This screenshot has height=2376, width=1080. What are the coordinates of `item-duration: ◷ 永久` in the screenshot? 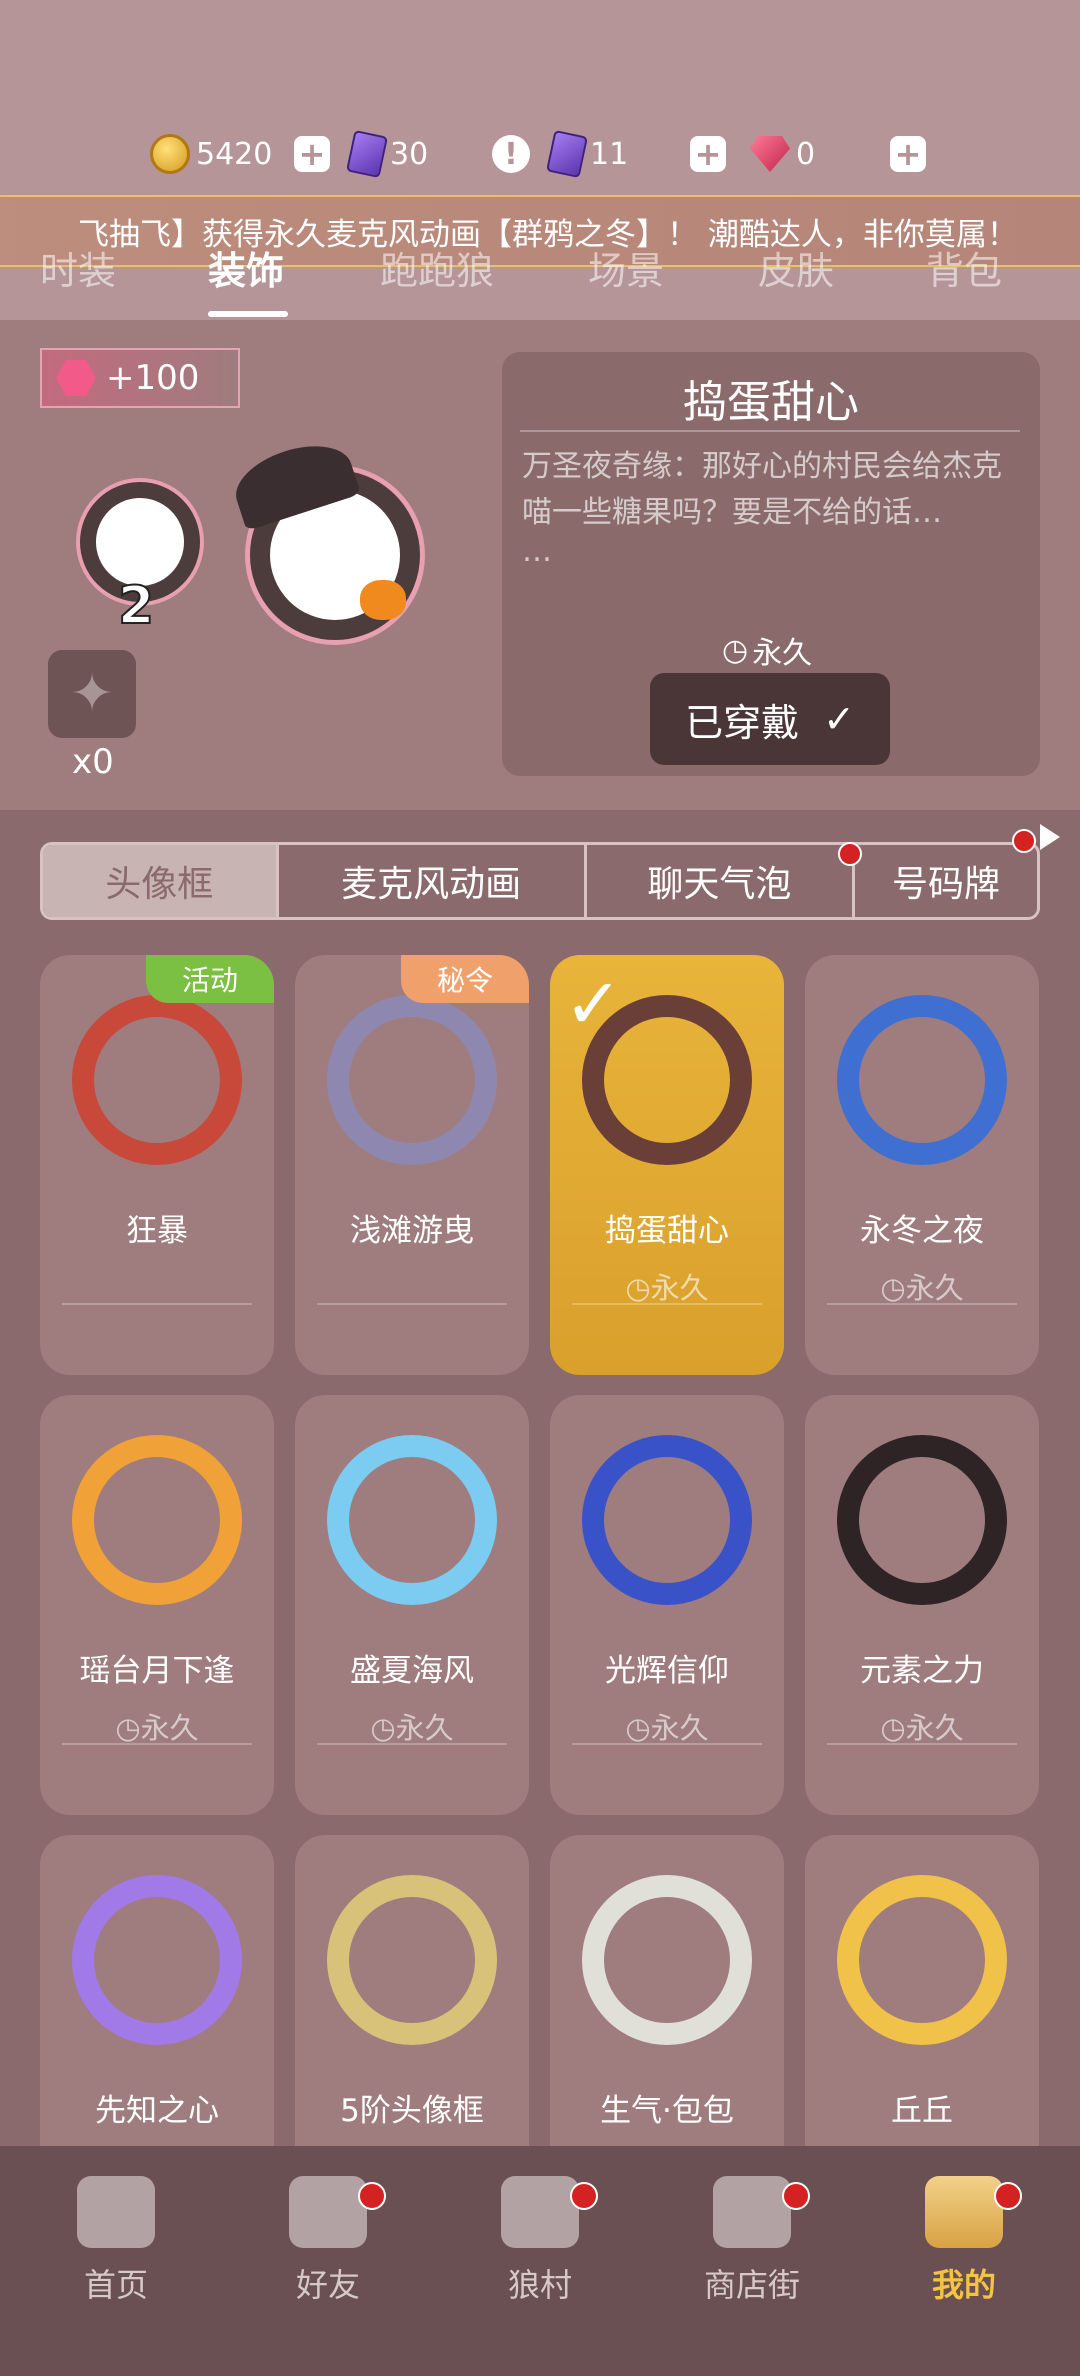 It's located at (767, 650).